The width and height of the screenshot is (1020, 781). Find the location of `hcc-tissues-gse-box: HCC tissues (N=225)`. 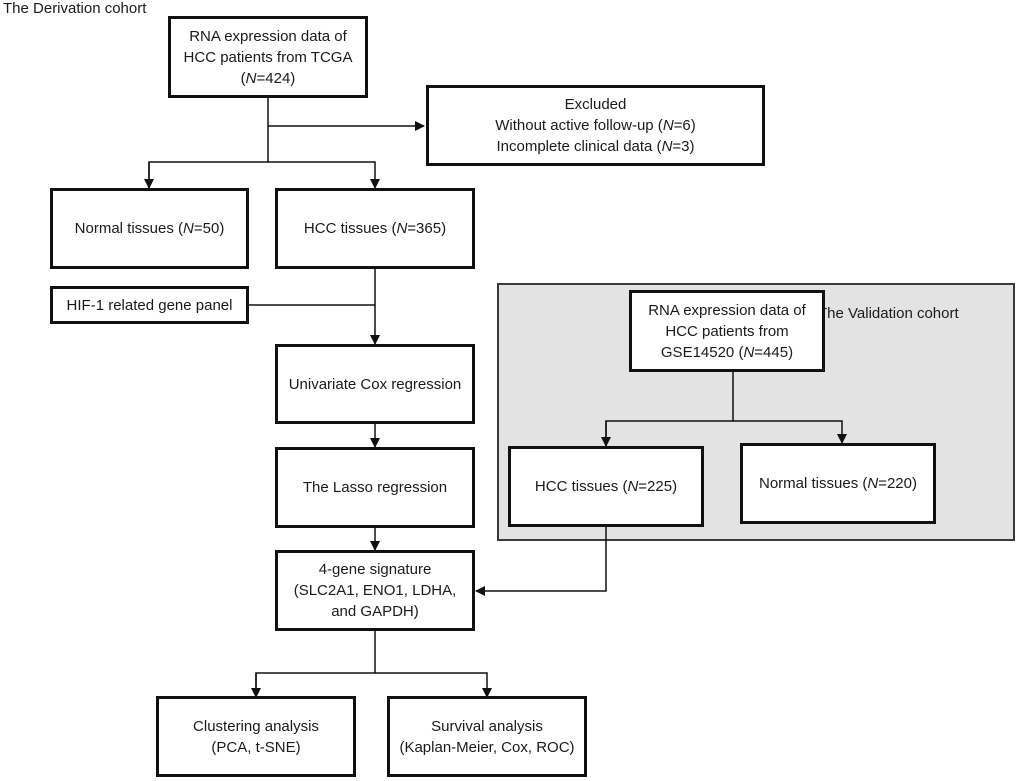

hcc-tissues-gse-box: HCC tissues (N=225) is located at coordinates (606, 486).